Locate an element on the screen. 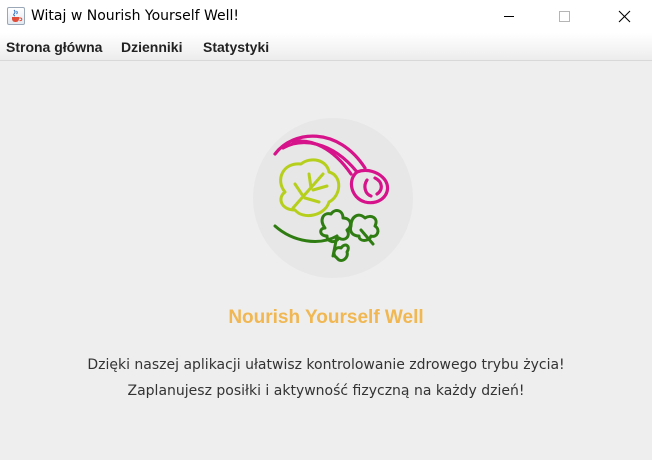 This screenshot has width=652, height=460. minimize-icon is located at coordinates (509, 16).